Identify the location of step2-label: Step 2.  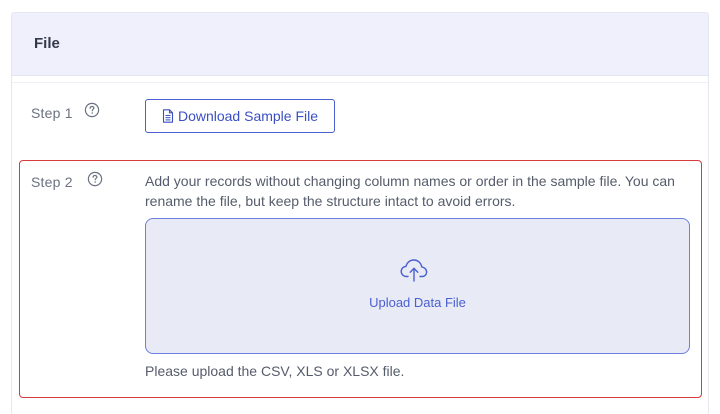
(52, 182).